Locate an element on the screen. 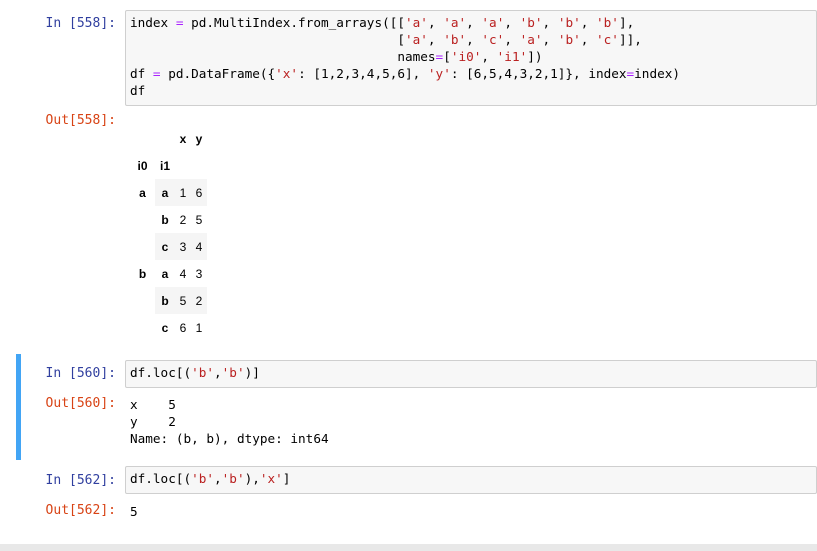 The height and width of the screenshot is (551, 817). index-name-row: i0 i1 is located at coordinates (168, 165).